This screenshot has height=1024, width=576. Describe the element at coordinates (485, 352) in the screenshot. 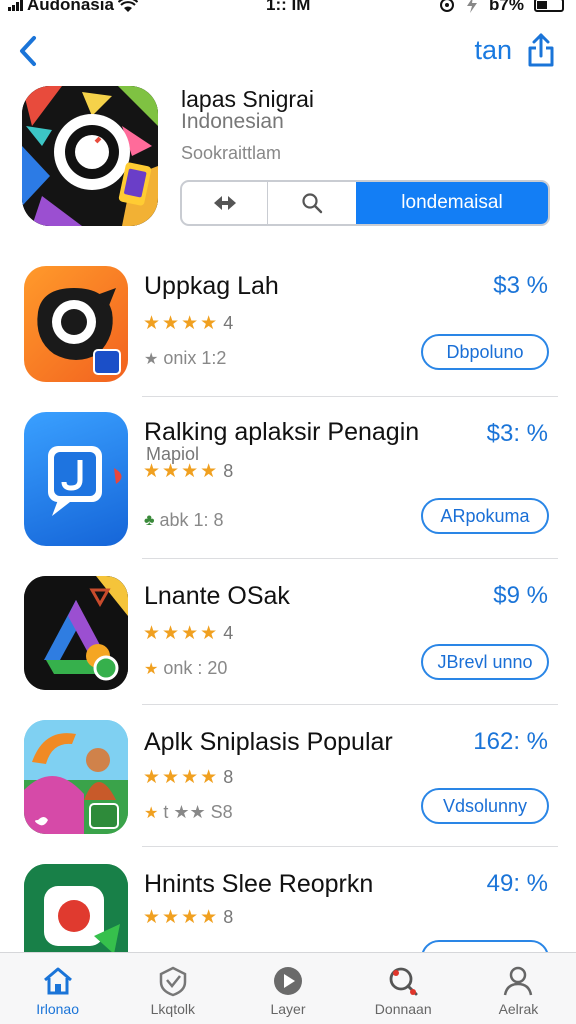

I see `get-button: Dbpoluno` at that location.